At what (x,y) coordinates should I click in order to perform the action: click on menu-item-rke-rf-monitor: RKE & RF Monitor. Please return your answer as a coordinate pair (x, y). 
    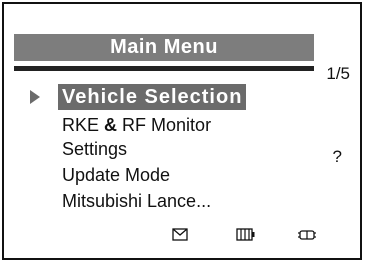
    Looking at the image, I should click on (136, 125).